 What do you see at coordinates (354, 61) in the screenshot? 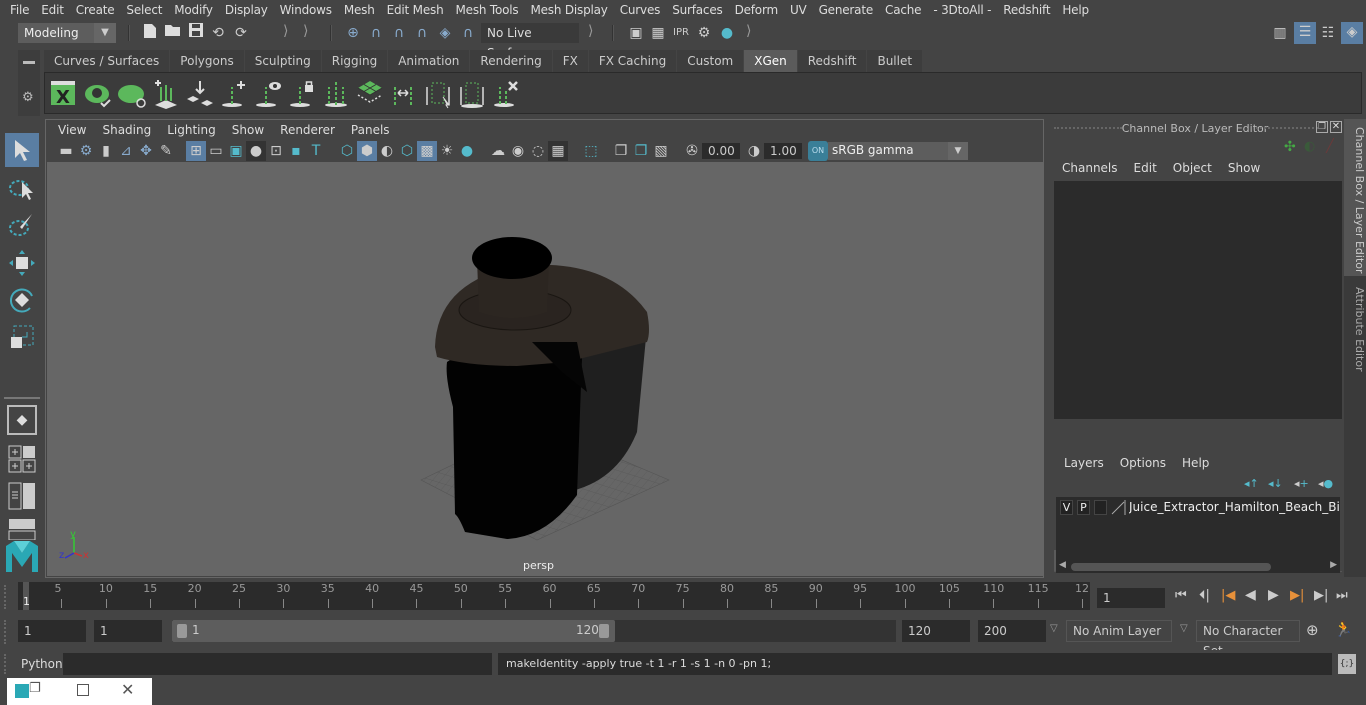
I see `shelf-tab-rigging: Rigging` at bounding box center [354, 61].